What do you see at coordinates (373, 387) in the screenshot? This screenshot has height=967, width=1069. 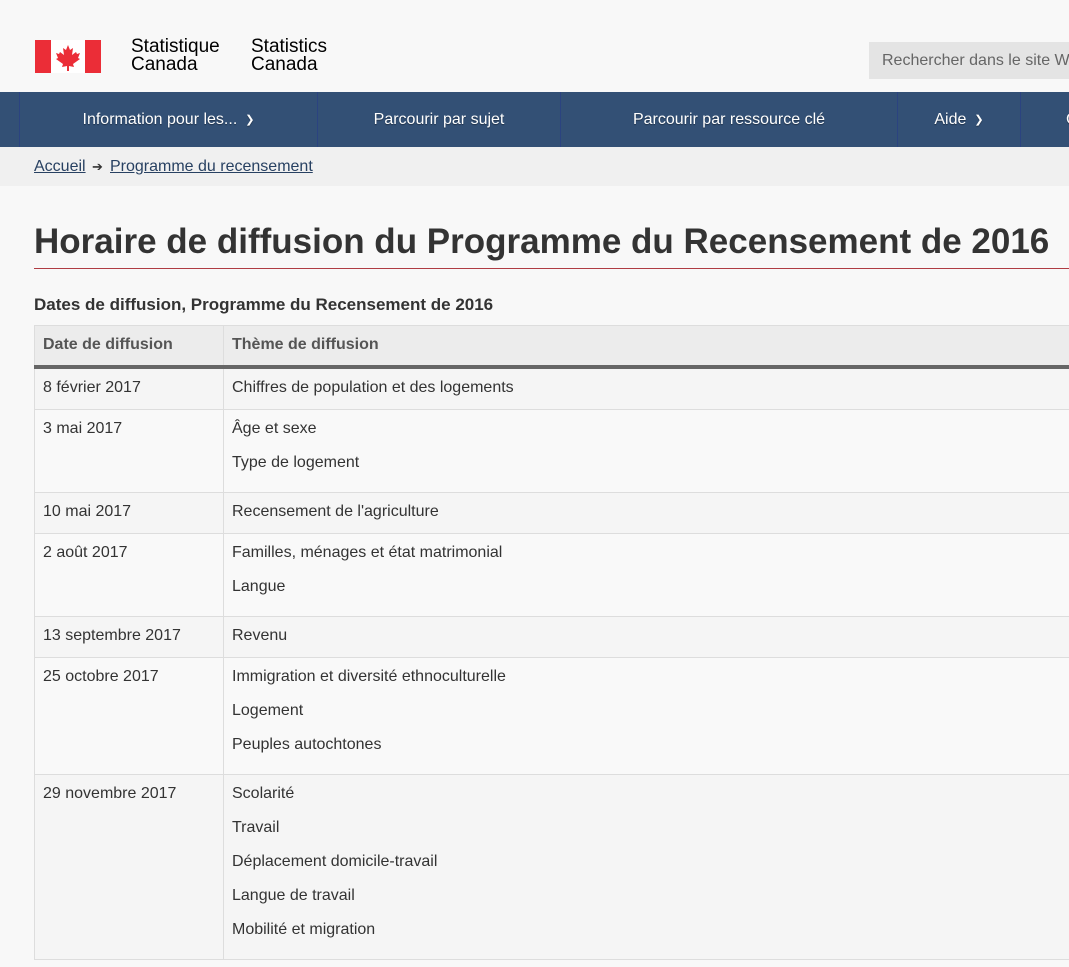 I see `theme-item: Chiffres de population et des logements` at bounding box center [373, 387].